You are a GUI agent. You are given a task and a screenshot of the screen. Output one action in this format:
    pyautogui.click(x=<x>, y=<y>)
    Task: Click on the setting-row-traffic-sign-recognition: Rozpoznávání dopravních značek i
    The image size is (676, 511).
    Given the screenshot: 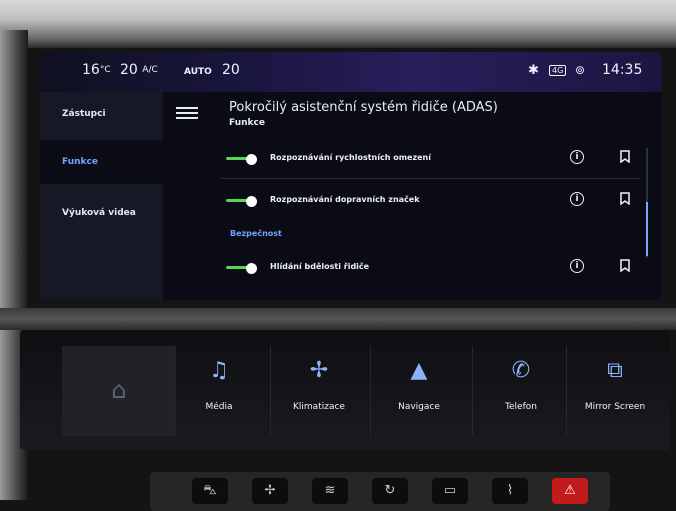 What is the action you would take?
    pyautogui.click(x=436, y=201)
    